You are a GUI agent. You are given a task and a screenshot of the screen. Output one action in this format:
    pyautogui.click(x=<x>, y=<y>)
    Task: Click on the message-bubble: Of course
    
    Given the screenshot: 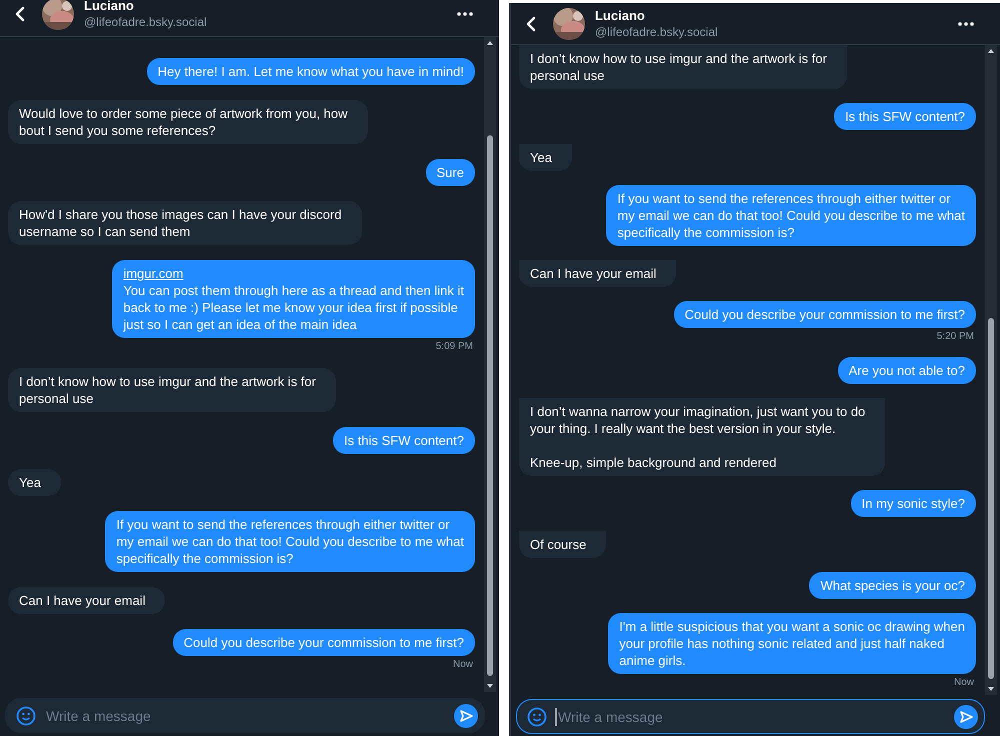 What is the action you would take?
    pyautogui.click(x=562, y=544)
    